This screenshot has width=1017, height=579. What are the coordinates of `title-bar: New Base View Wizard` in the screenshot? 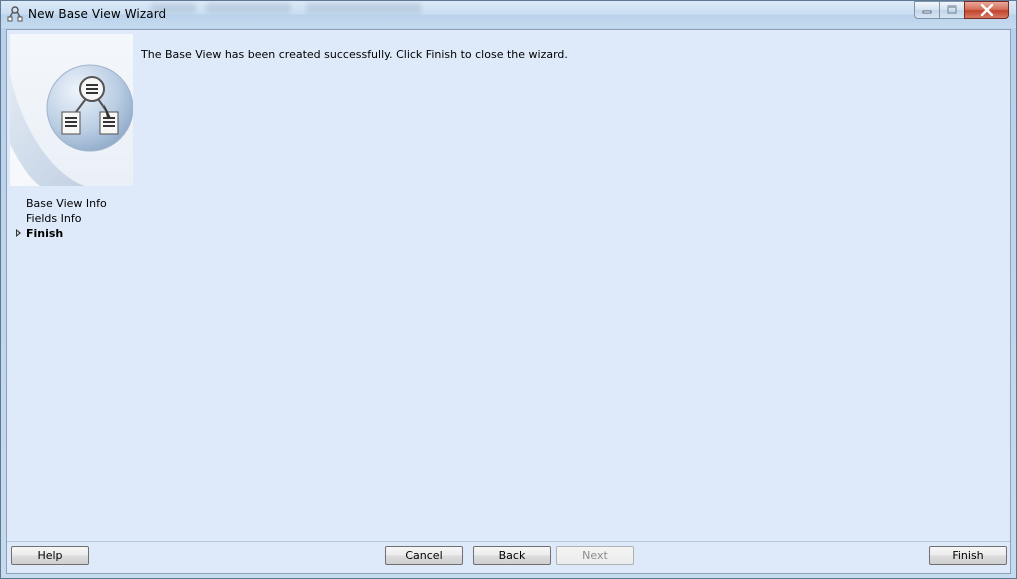 It's located at (508, 14).